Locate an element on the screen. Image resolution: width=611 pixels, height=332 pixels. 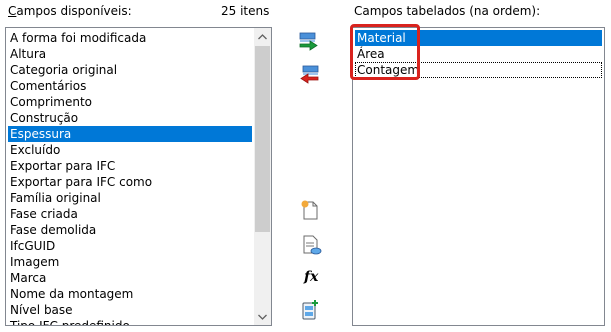
available-field-item: IfcGUID is located at coordinates (130, 246).